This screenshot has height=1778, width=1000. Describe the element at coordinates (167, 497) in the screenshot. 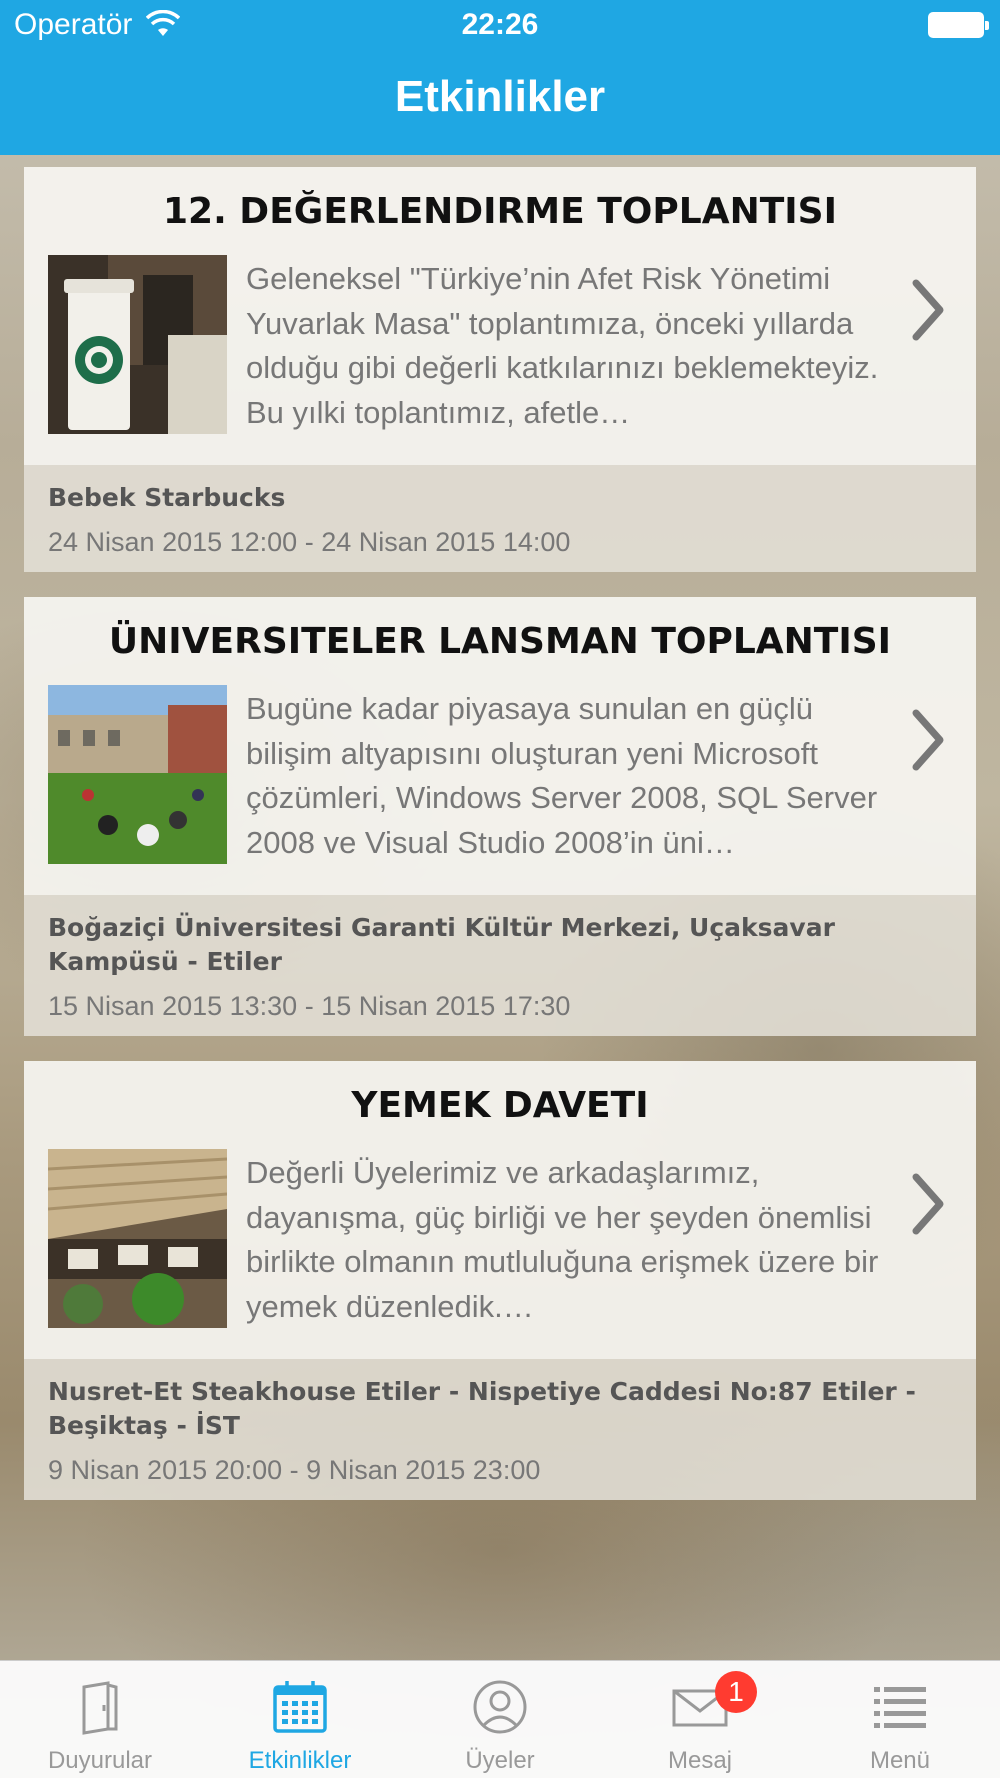

I see `event-venue: Bebek Starbucks` at that location.